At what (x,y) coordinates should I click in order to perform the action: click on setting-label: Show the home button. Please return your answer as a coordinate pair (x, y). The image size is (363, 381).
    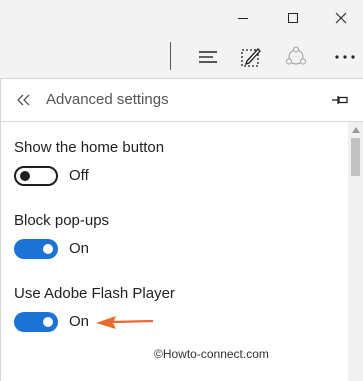
    Looking at the image, I should click on (89, 147).